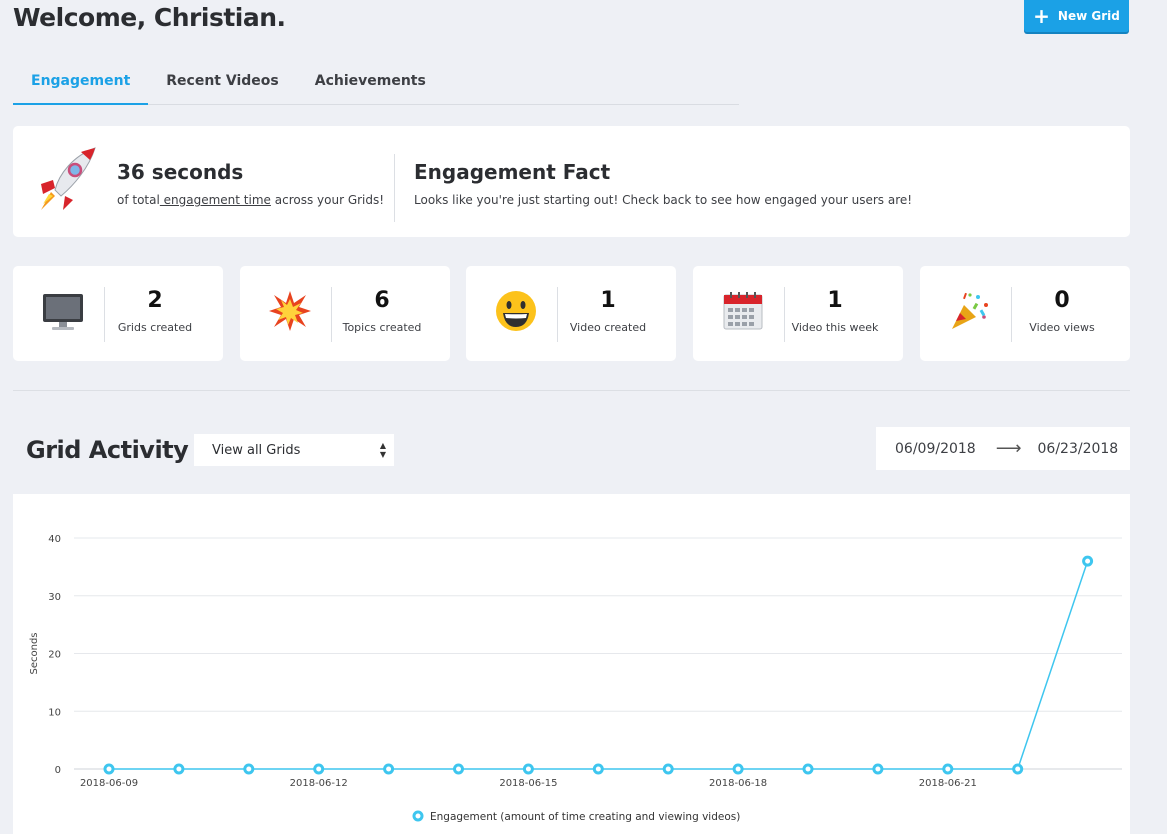 The width and height of the screenshot is (1167, 834). What do you see at coordinates (1025, 313) in the screenshot?
I see `stat-video-views: 0 Video views` at bounding box center [1025, 313].